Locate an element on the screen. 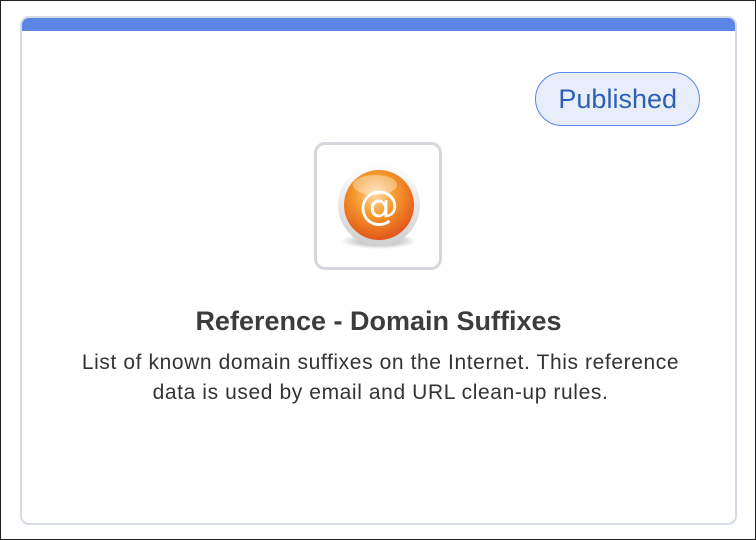  card-accent-bar is located at coordinates (378, 24).